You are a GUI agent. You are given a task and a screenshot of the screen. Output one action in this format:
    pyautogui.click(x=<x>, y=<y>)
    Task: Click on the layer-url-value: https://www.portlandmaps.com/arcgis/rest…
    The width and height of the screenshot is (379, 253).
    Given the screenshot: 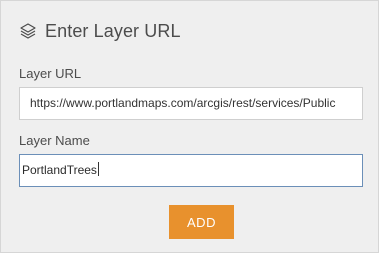 What is the action you would take?
    pyautogui.click(x=183, y=103)
    